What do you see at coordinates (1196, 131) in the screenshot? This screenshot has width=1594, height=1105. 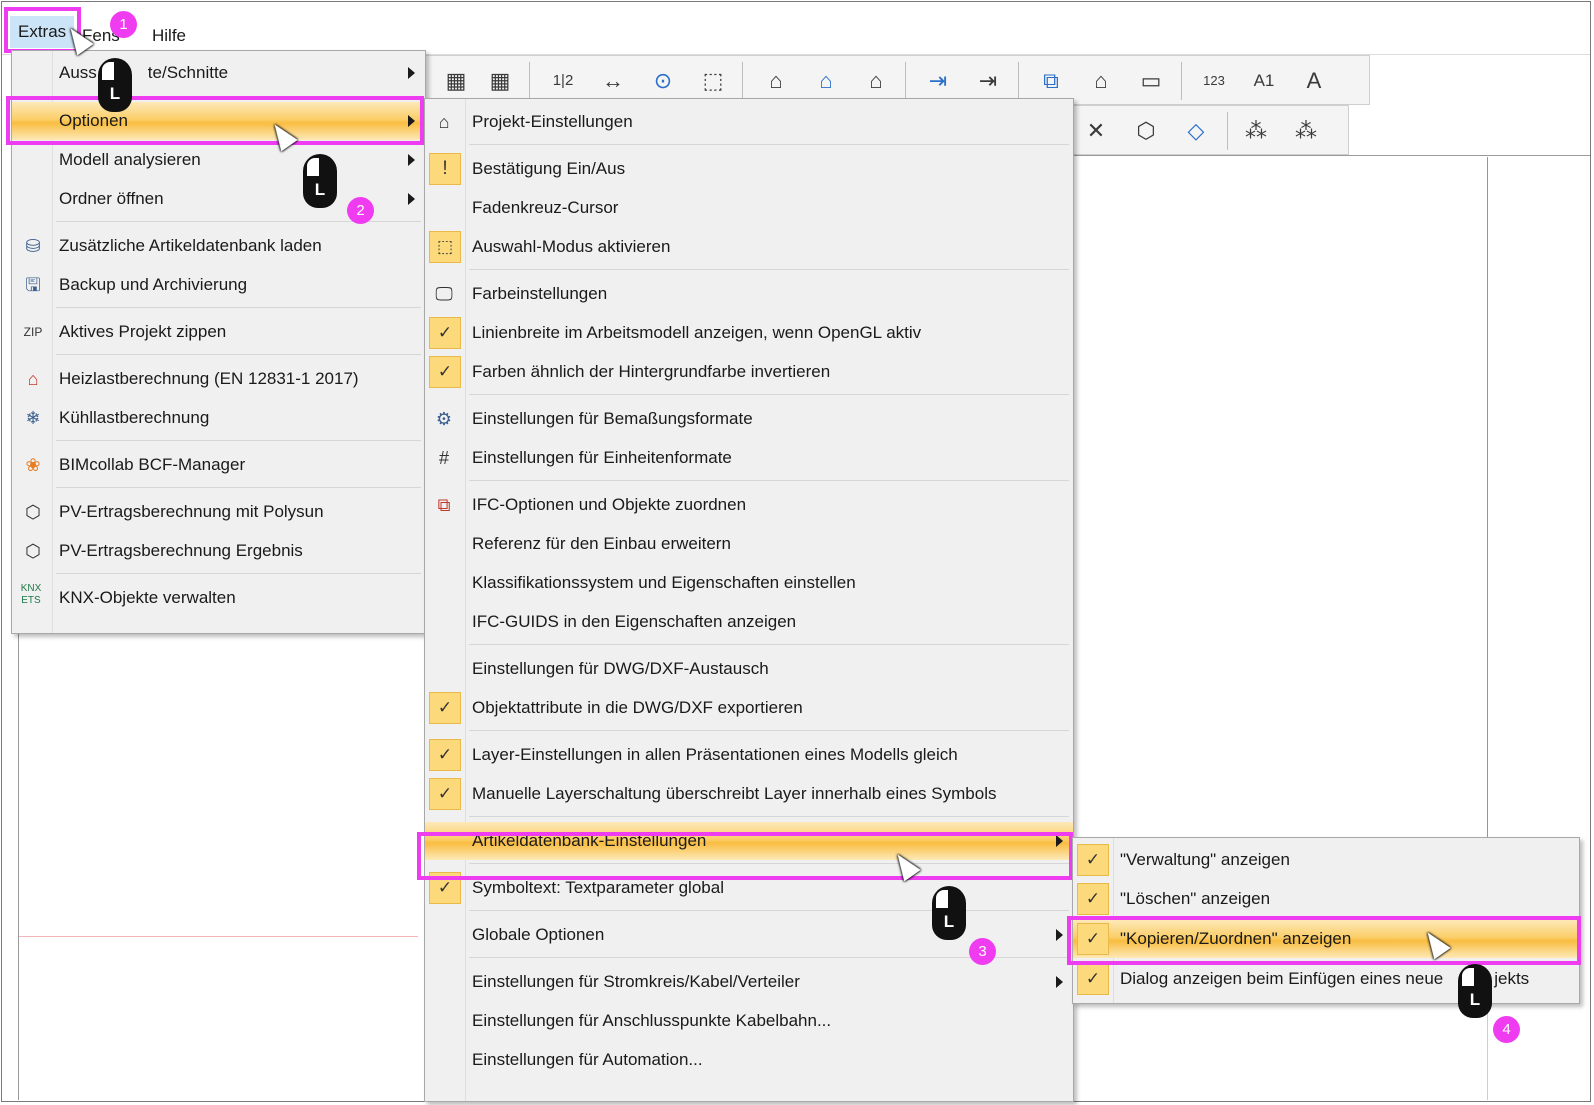 I see `roof-icon: ◇` at bounding box center [1196, 131].